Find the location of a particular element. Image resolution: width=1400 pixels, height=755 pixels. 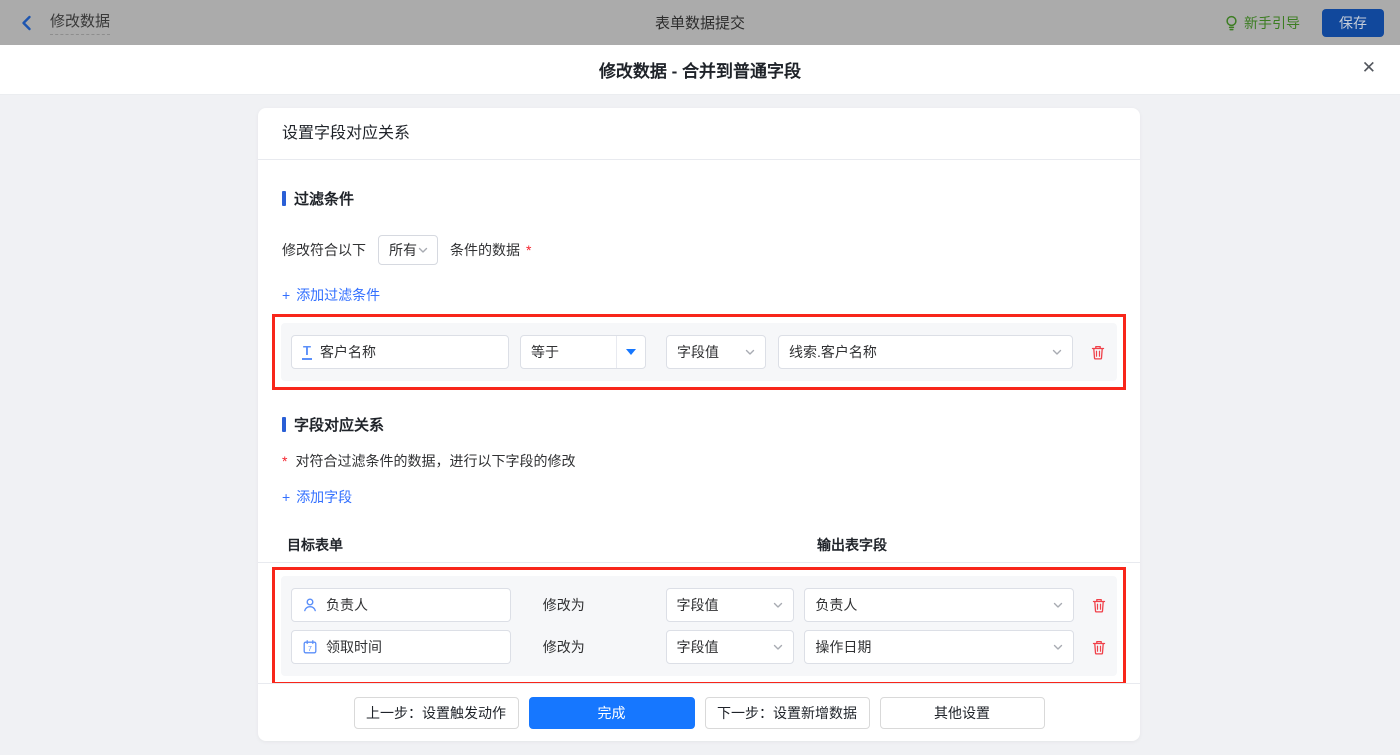

condition-prefix: 修改符合以下 is located at coordinates (324, 250).